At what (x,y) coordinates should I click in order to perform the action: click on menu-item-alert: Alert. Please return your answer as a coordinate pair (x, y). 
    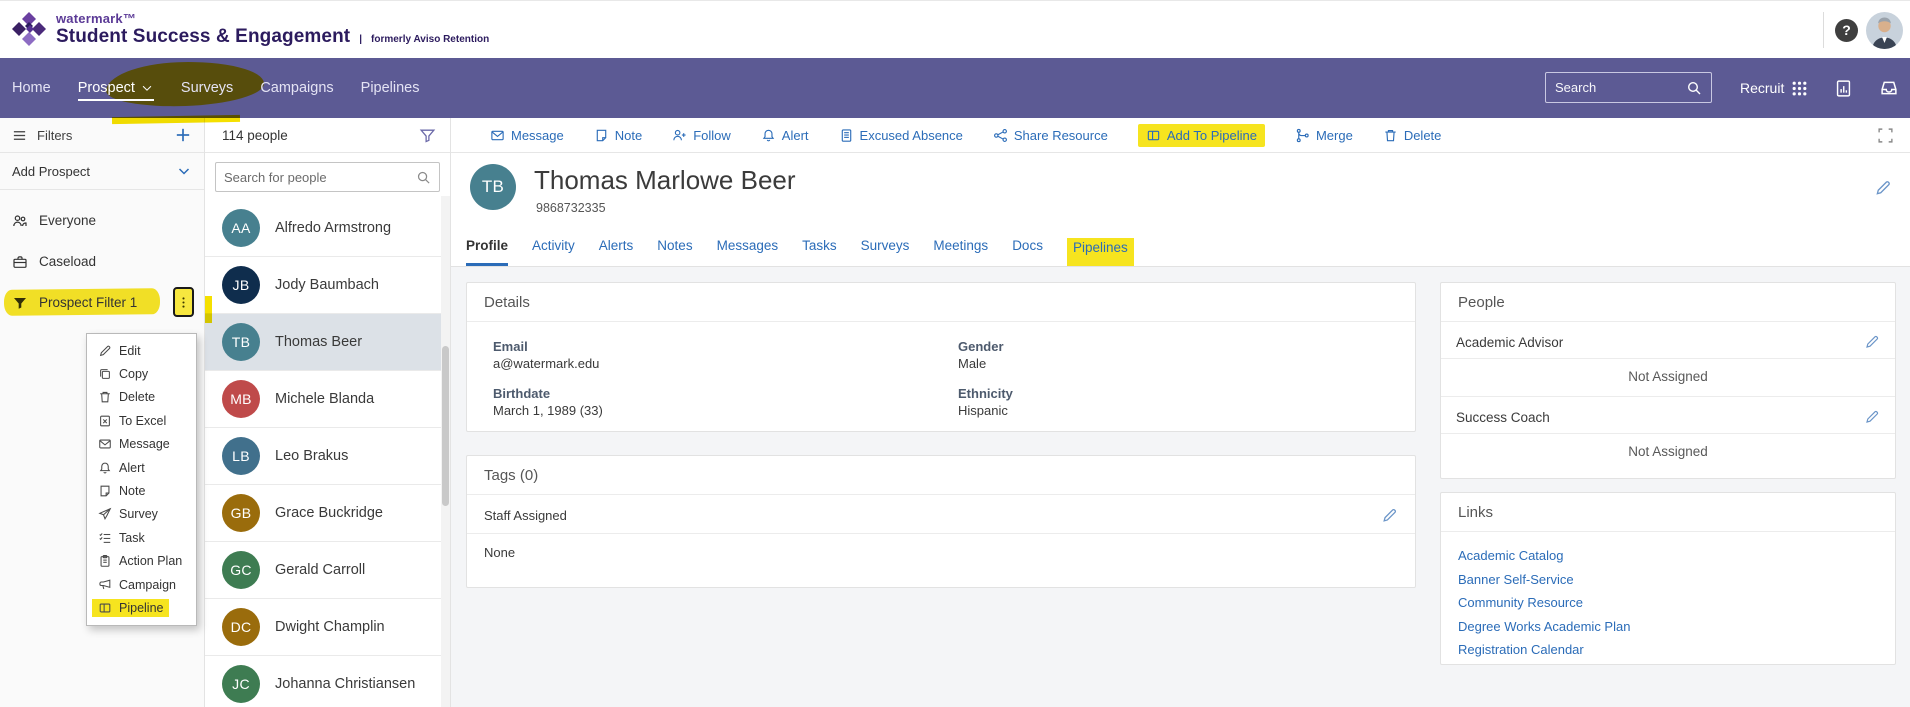
    Looking at the image, I should click on (141, 467).